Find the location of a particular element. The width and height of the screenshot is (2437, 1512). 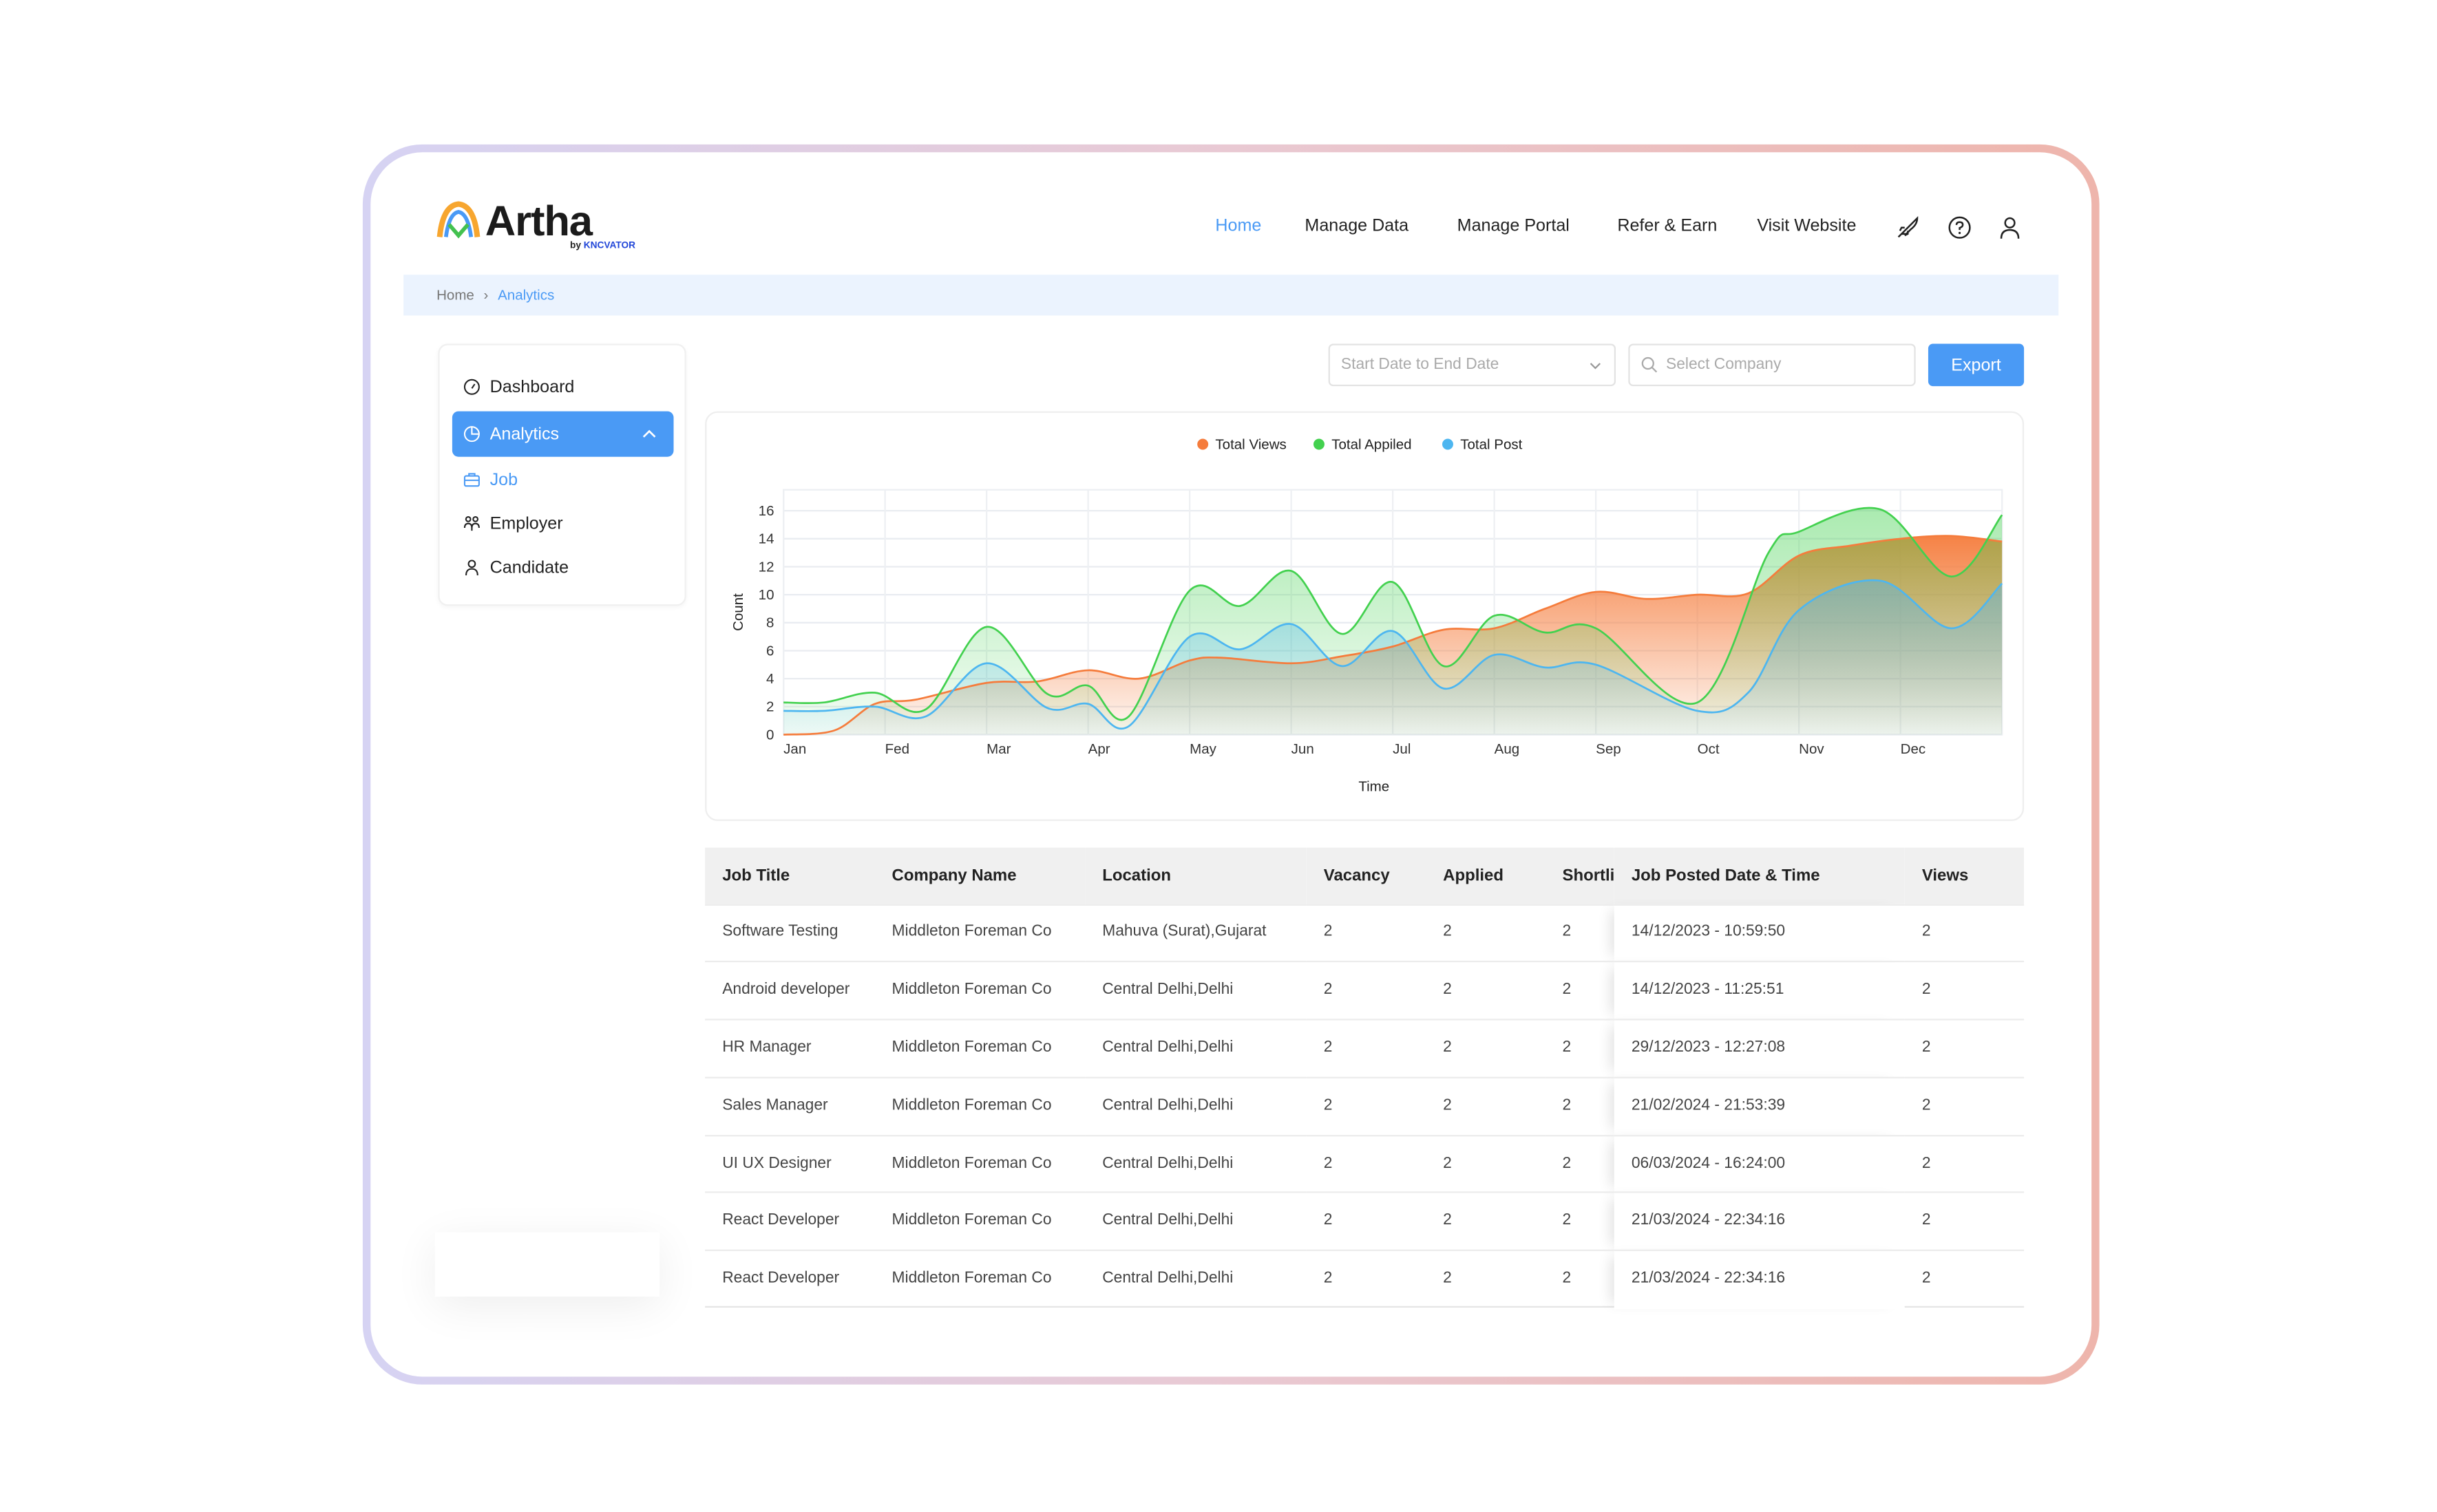

breadcrumb-current: Analytics is located at coordinates (526, 295).